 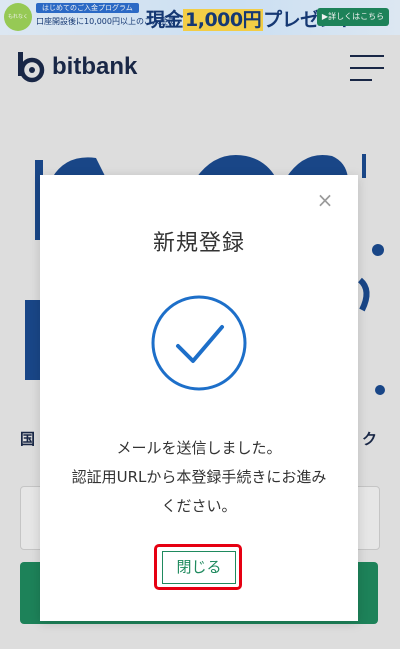 What do you see at coordinates (325, 200) in the screenshot?
I see `close-icon: ×` at bounding box center [325, 200].